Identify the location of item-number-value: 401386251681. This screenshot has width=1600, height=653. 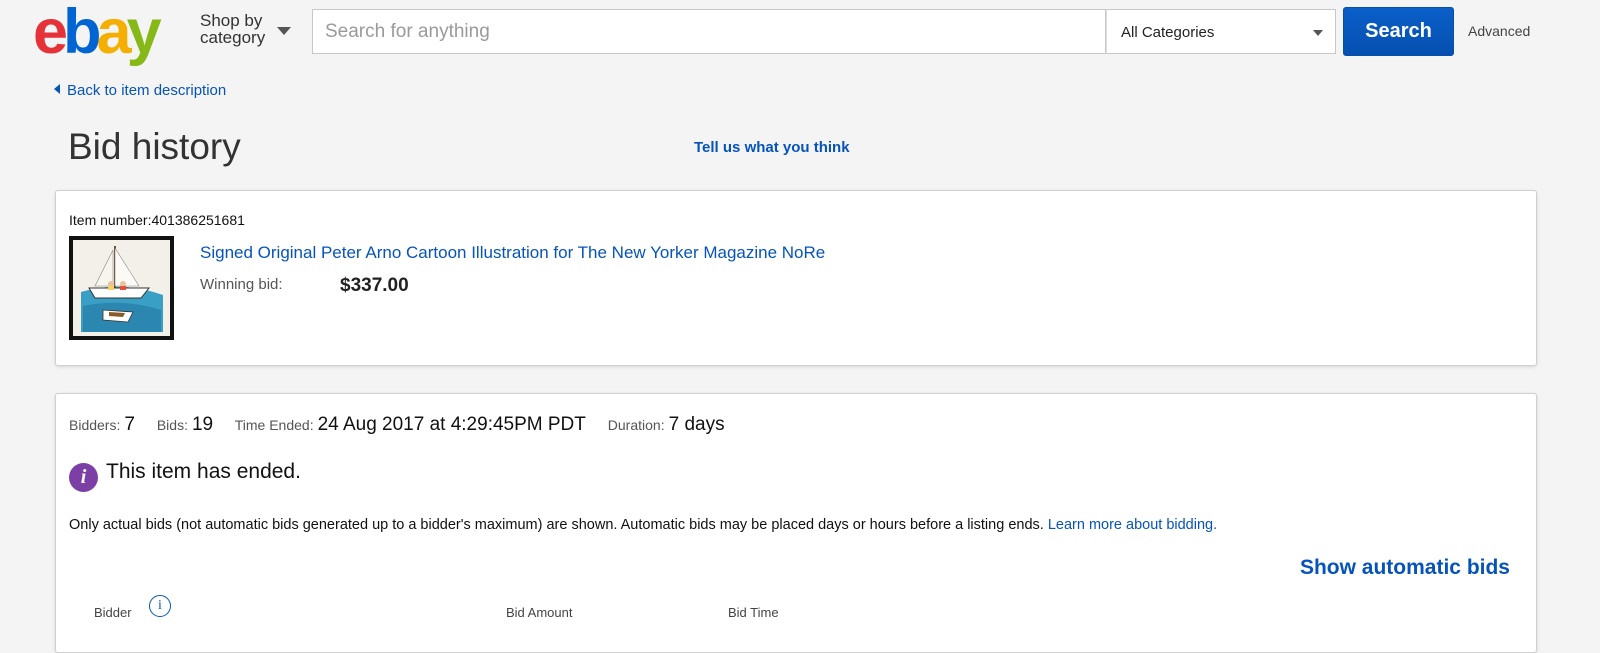
(198, 220).